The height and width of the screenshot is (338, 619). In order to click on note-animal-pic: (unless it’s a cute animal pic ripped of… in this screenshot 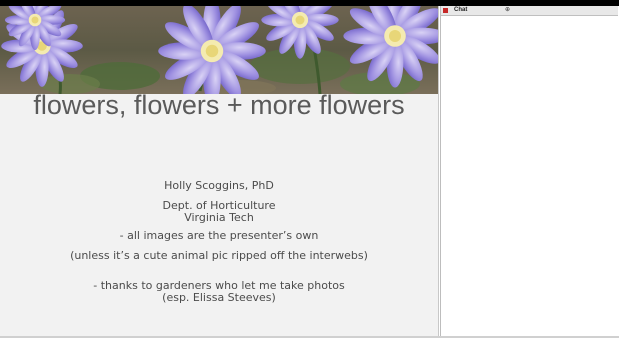, I will do `click(219, 255)`.